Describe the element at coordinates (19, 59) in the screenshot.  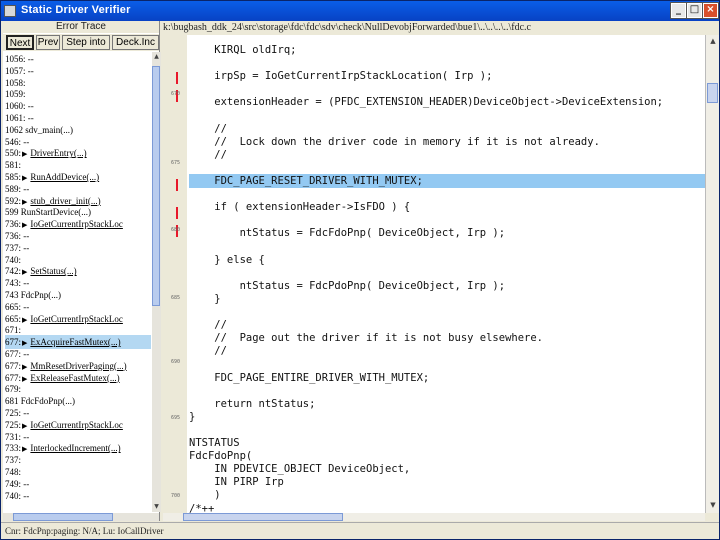
I see `trace-line-ref: 1056: --` at that location.